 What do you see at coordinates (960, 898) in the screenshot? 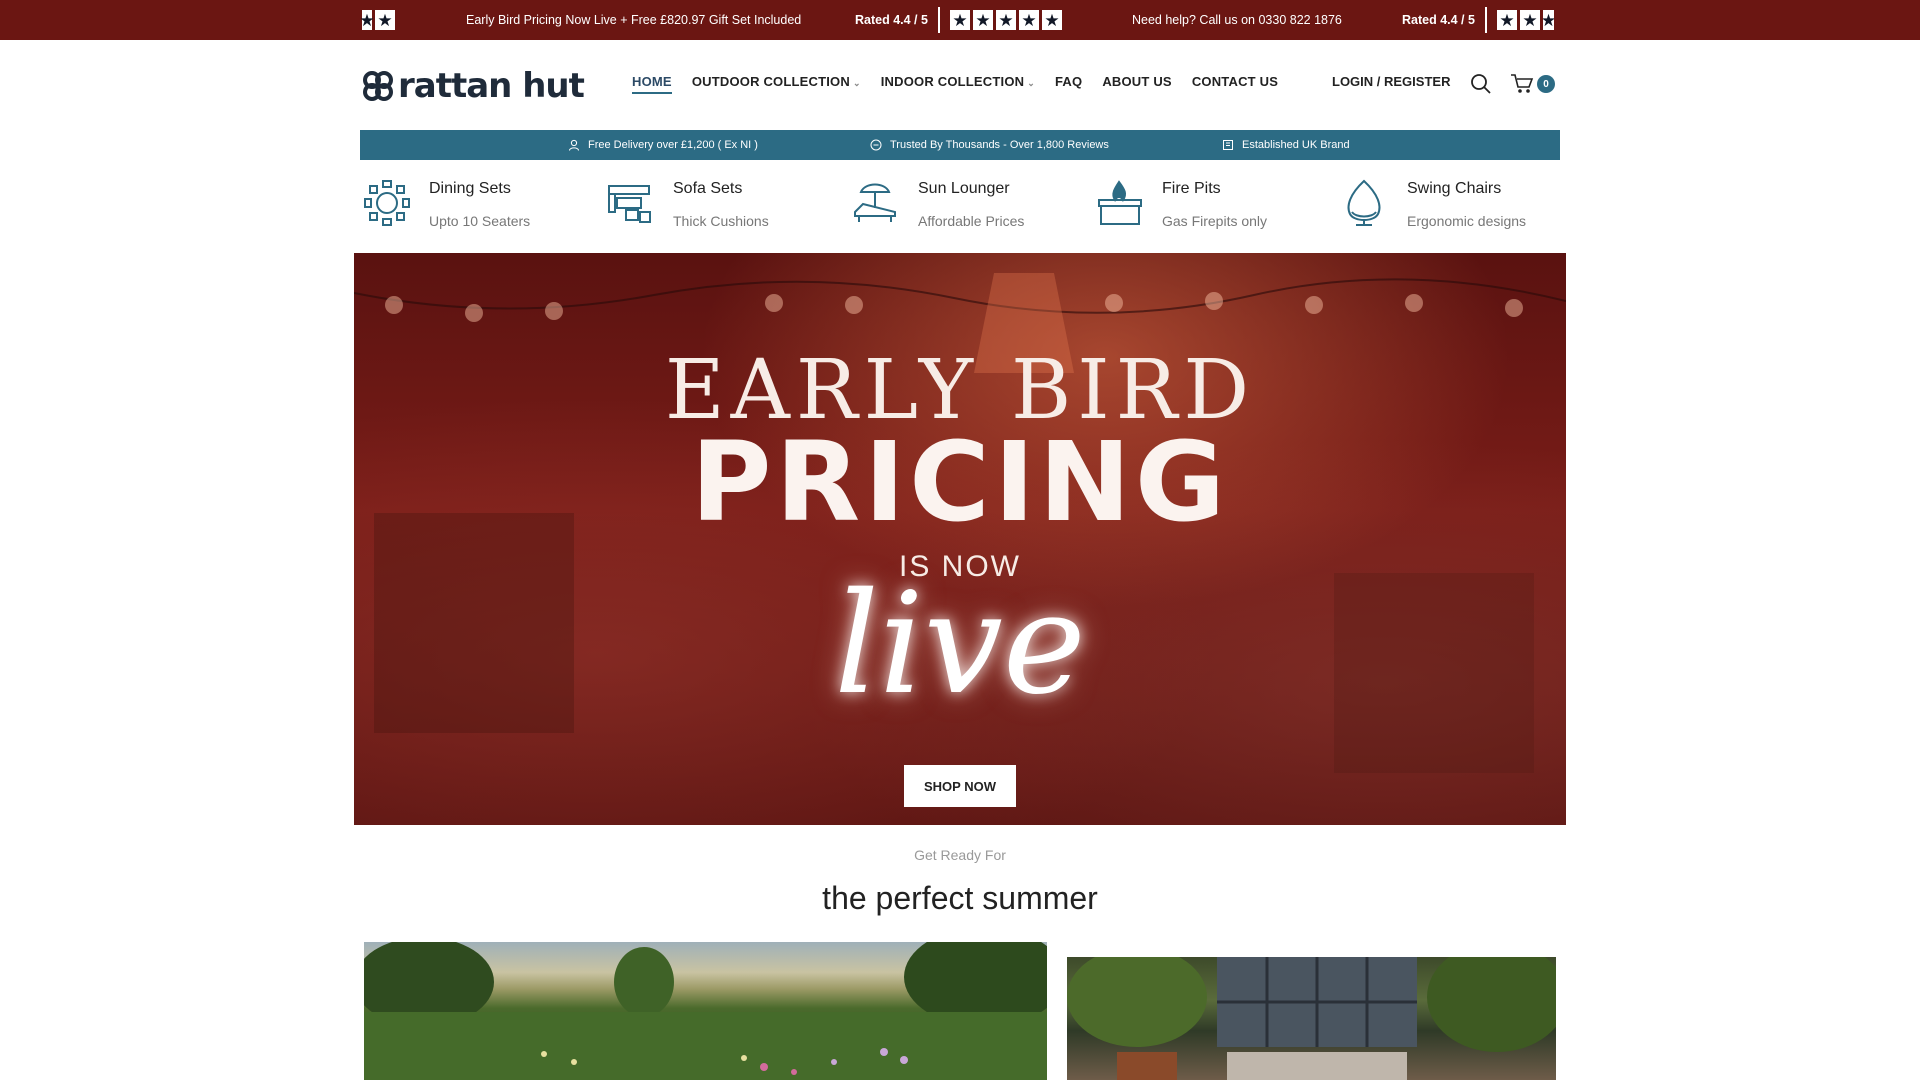
I see `section-title: the perfect summer` at bounding box center [960, 898].